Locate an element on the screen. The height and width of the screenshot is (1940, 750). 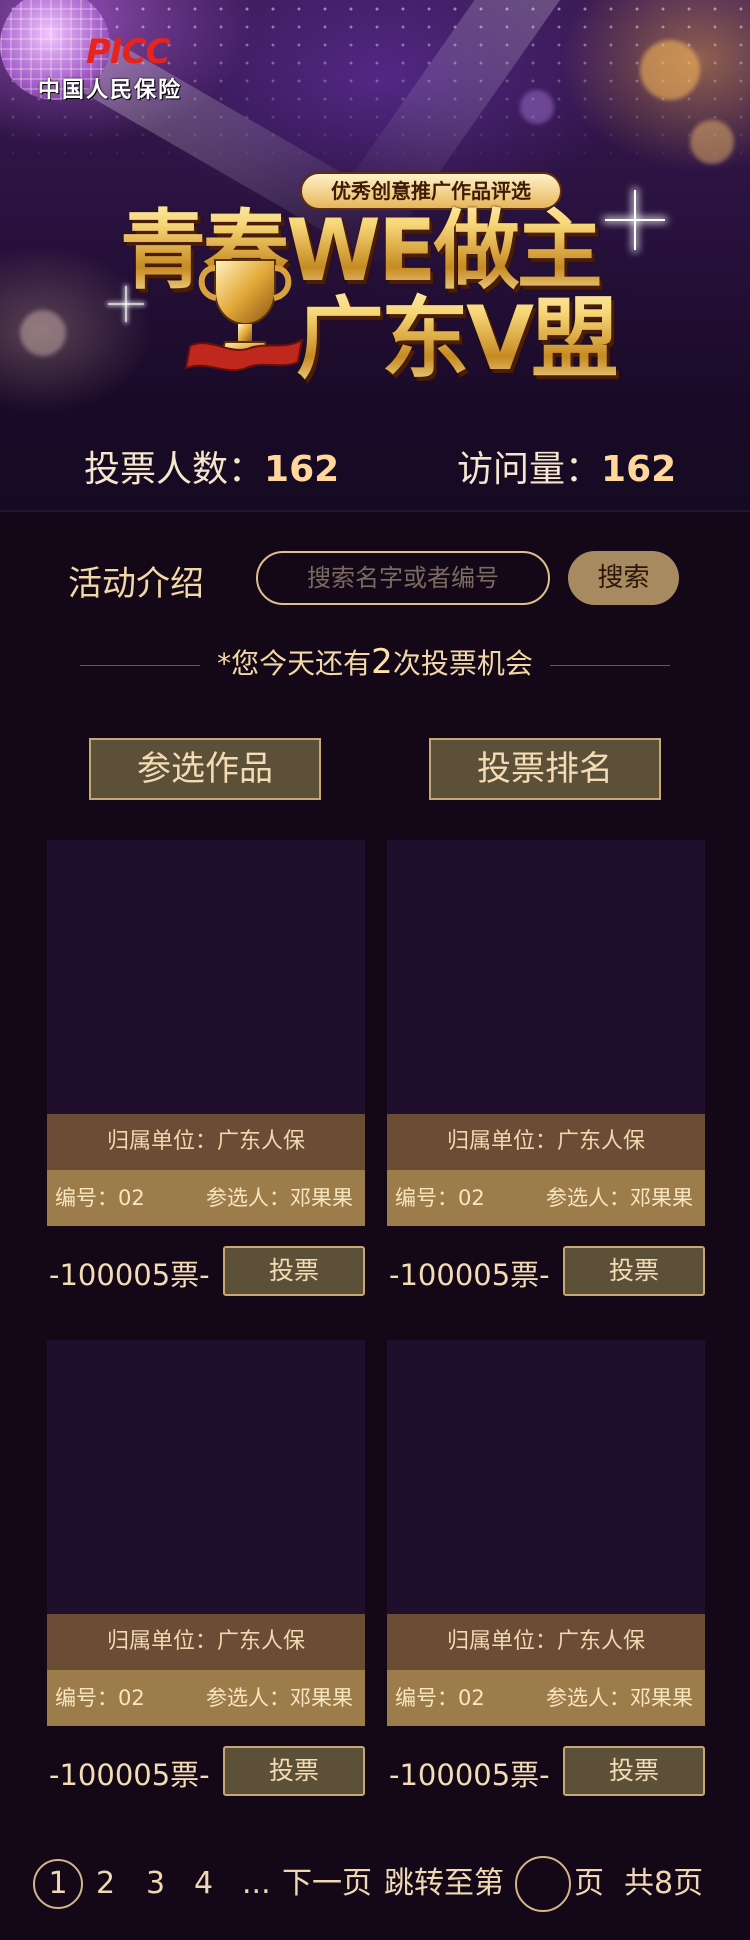
voter-count-label: 投票人数： is located at coordinates (174, 469).